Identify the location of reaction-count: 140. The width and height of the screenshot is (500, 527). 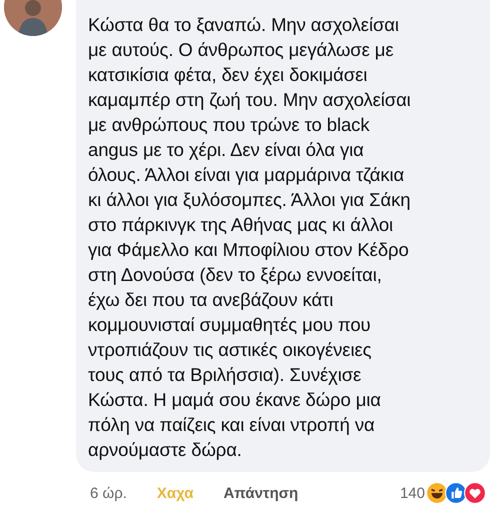
(412, 493).